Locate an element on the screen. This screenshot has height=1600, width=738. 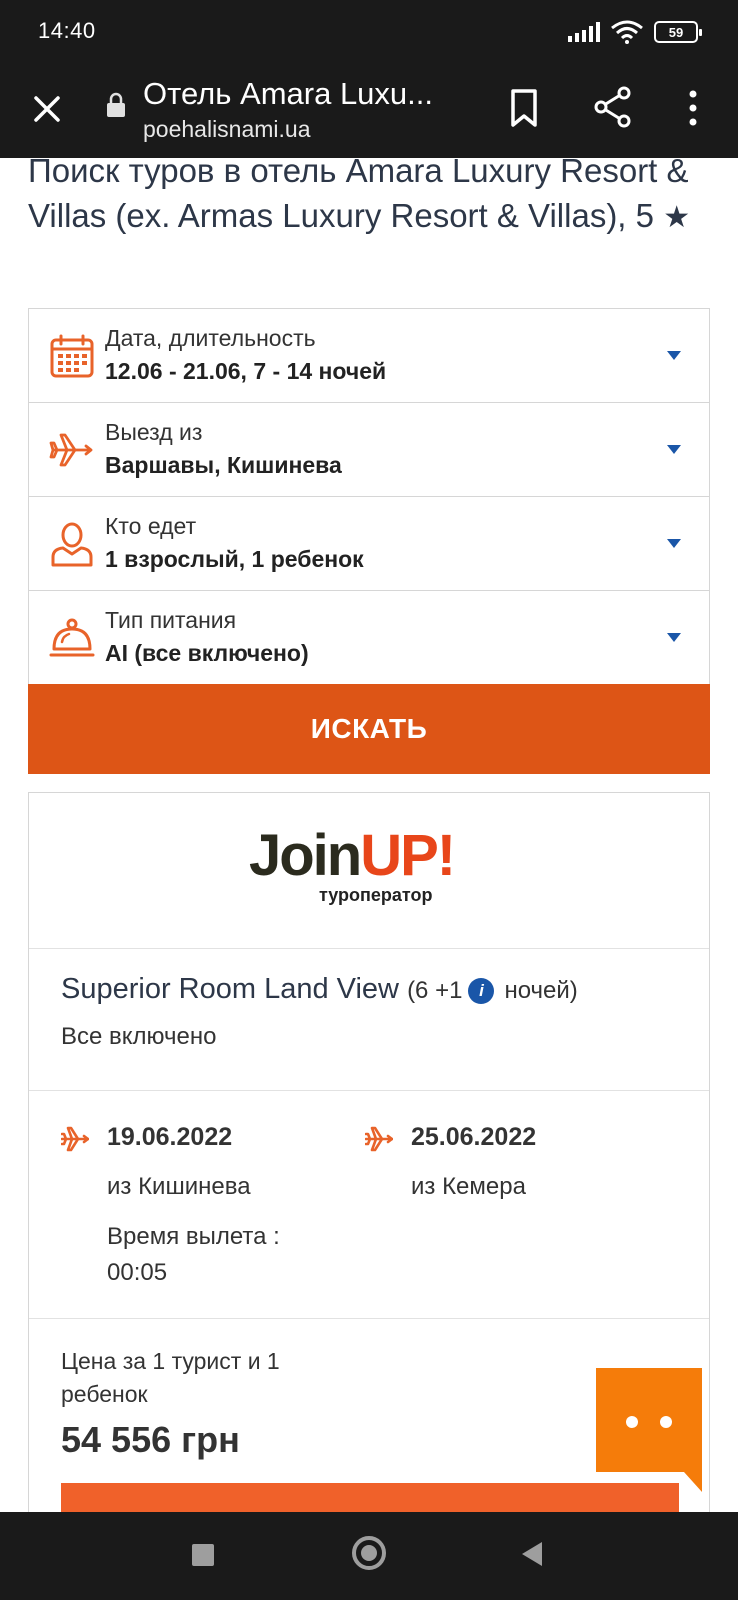
operator-logo-area: JoinUP! туроператор is located at coordinates (369, 871).